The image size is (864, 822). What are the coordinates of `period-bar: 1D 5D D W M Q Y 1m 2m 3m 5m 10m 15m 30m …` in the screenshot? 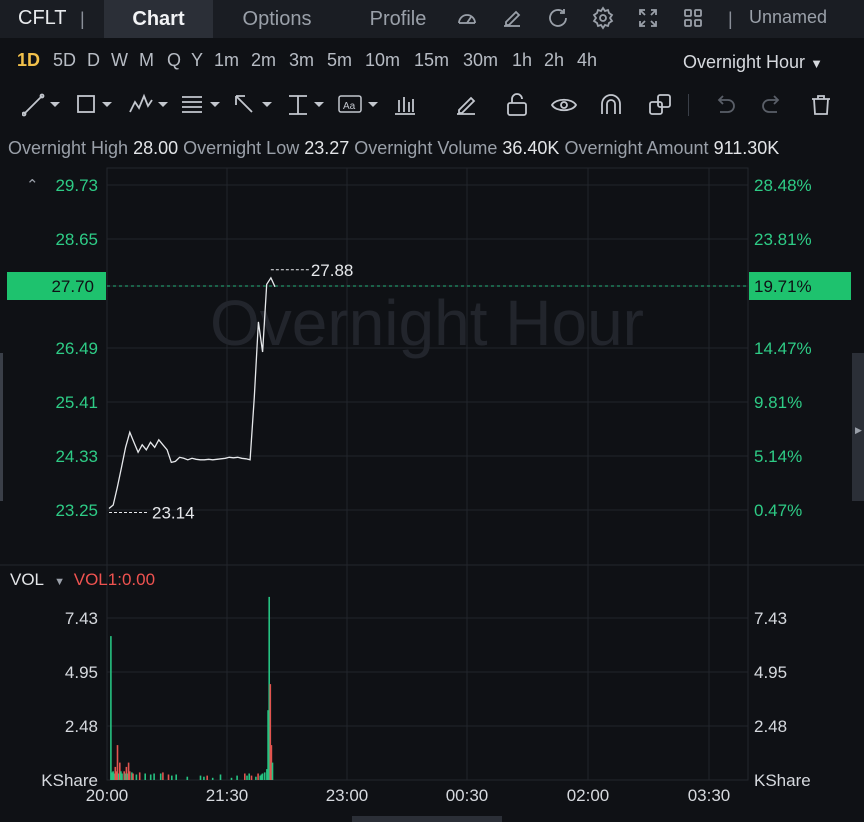 It's located at (432, 60).